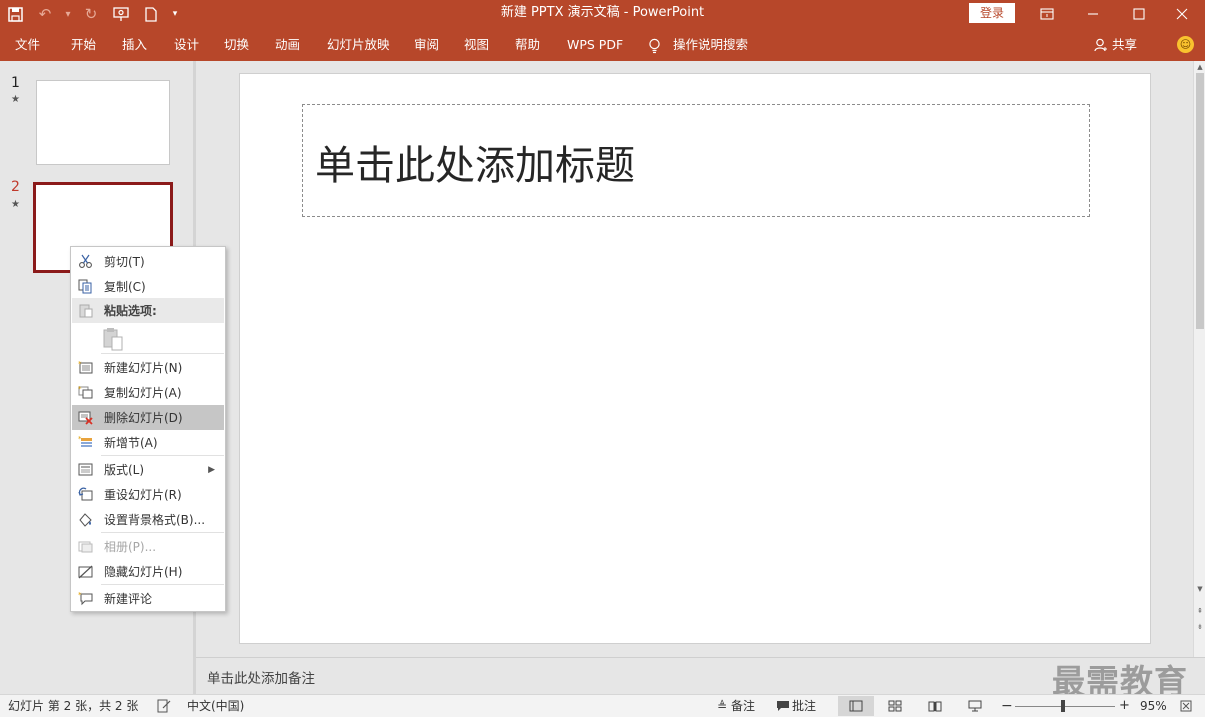  What do you see at coordinates (1093, 14) in the screenshot?
I see `minimize-icon` at bounding box center [1093, 14].